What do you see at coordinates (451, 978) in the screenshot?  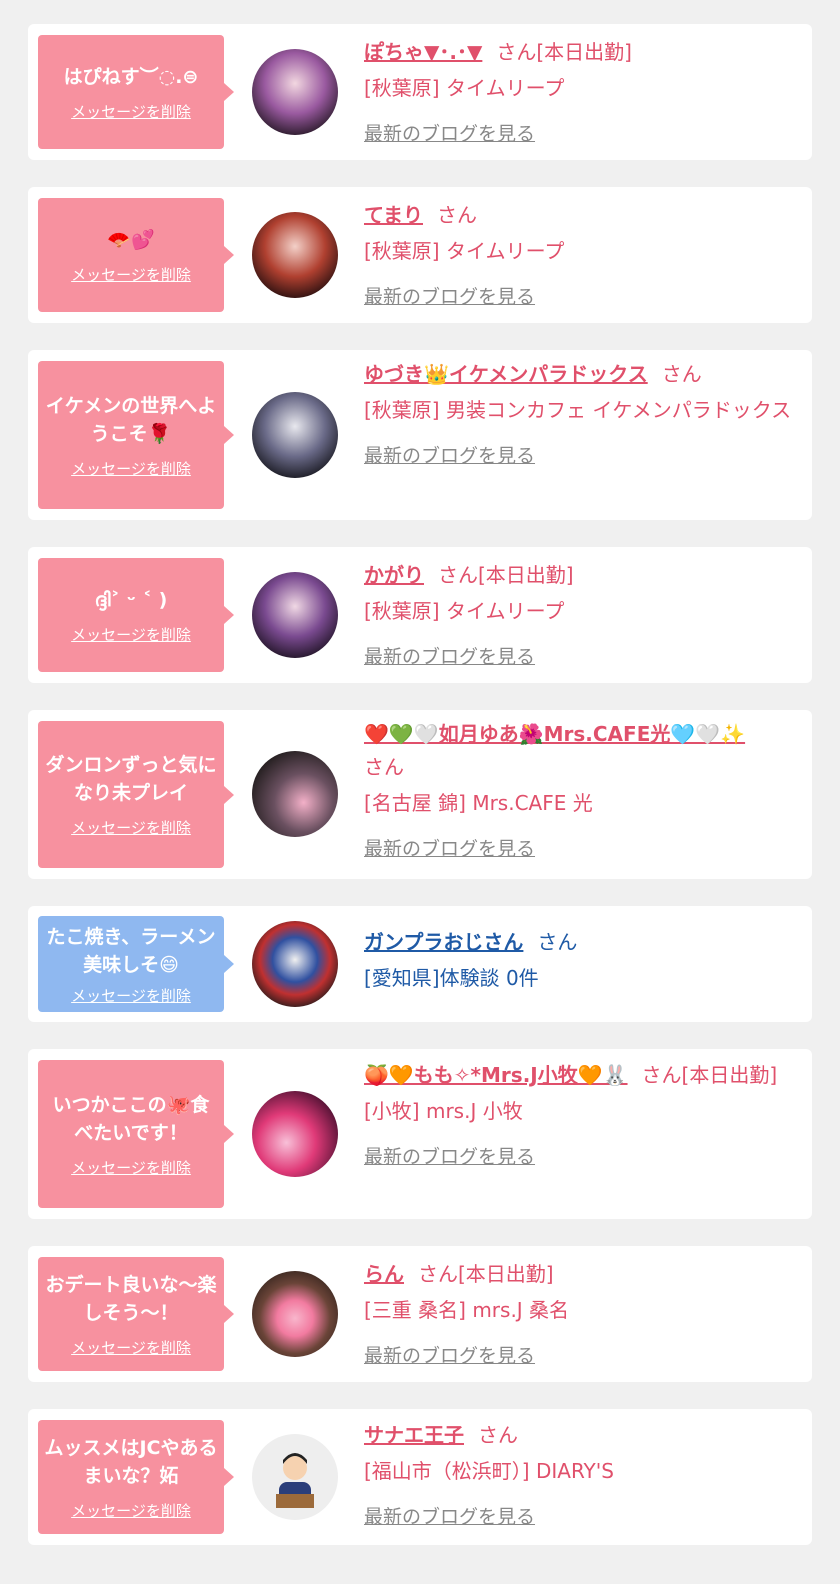 I see `shop-name: [愛知県]体験談 0件` at bounding box center [451, 978].